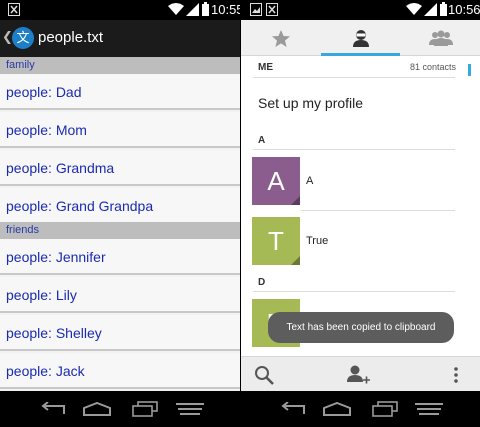 The height and width of the screenshot is (427, 480). I want to click on section-header-family: family, so click(120, 65).